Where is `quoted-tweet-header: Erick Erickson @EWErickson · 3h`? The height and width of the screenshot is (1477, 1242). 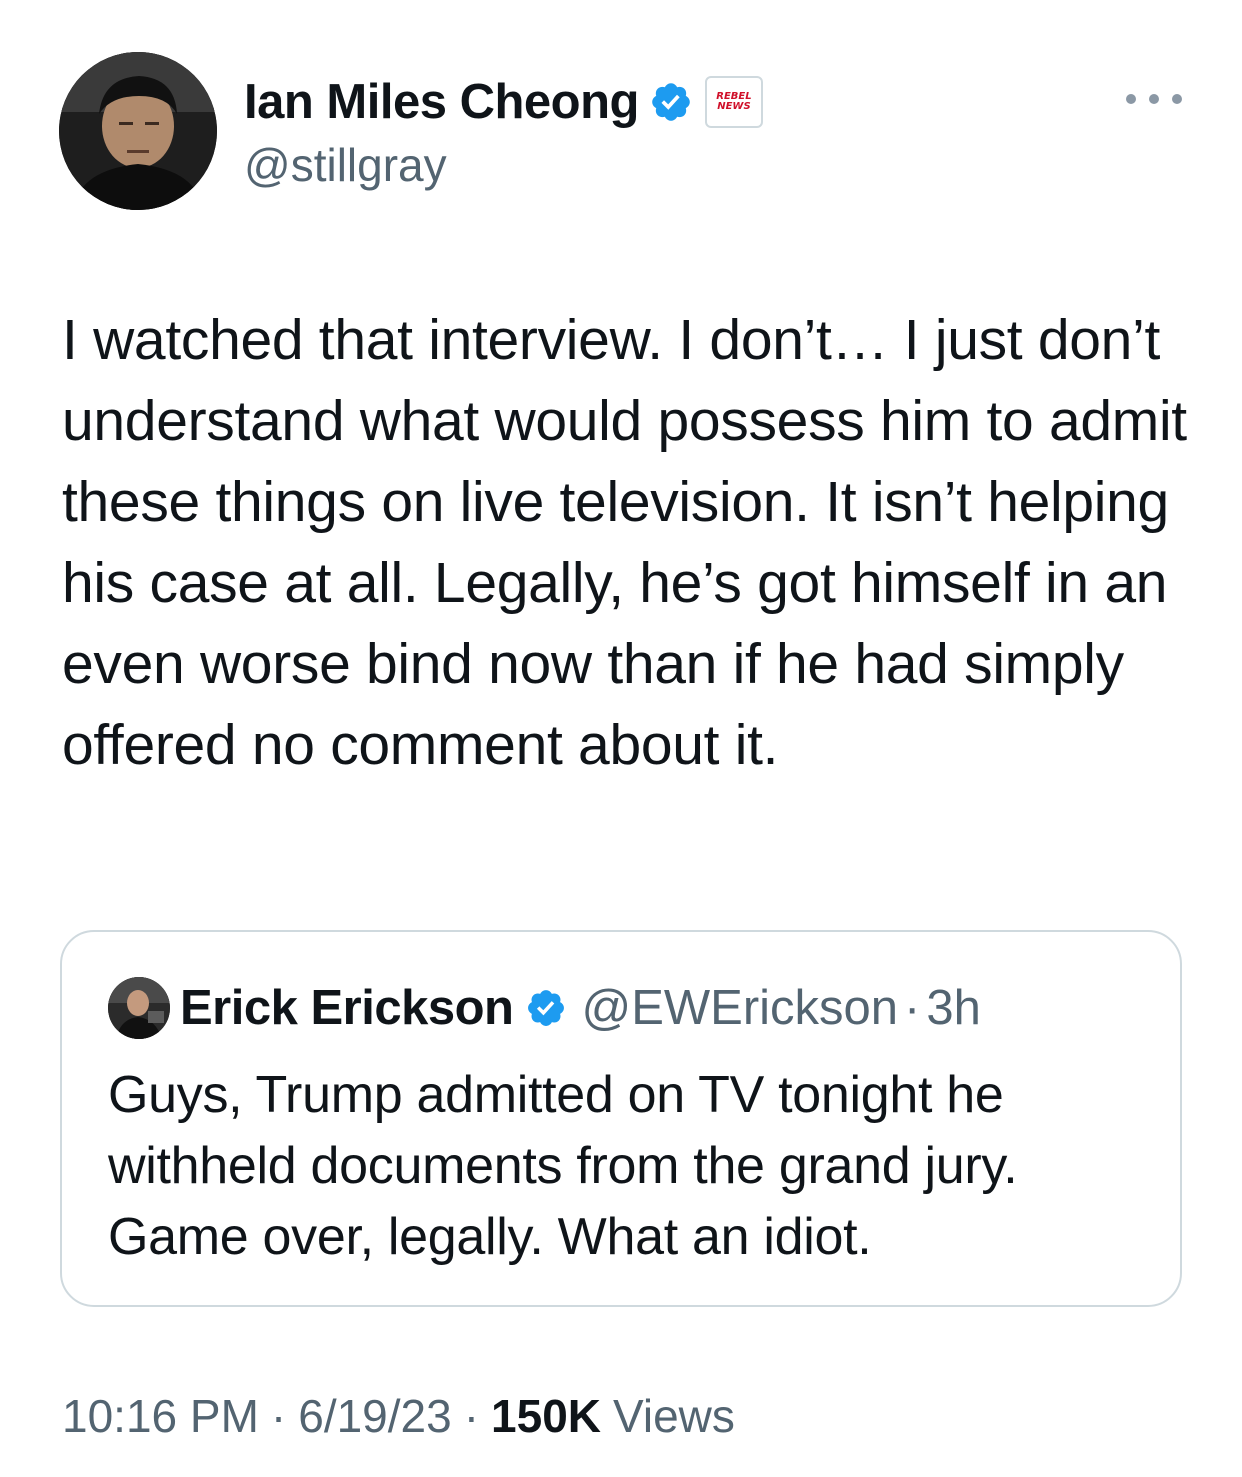
quoted-tweet-header: Erick Erickson @EWErickson · 3h is located at coordinates (544, 1008).